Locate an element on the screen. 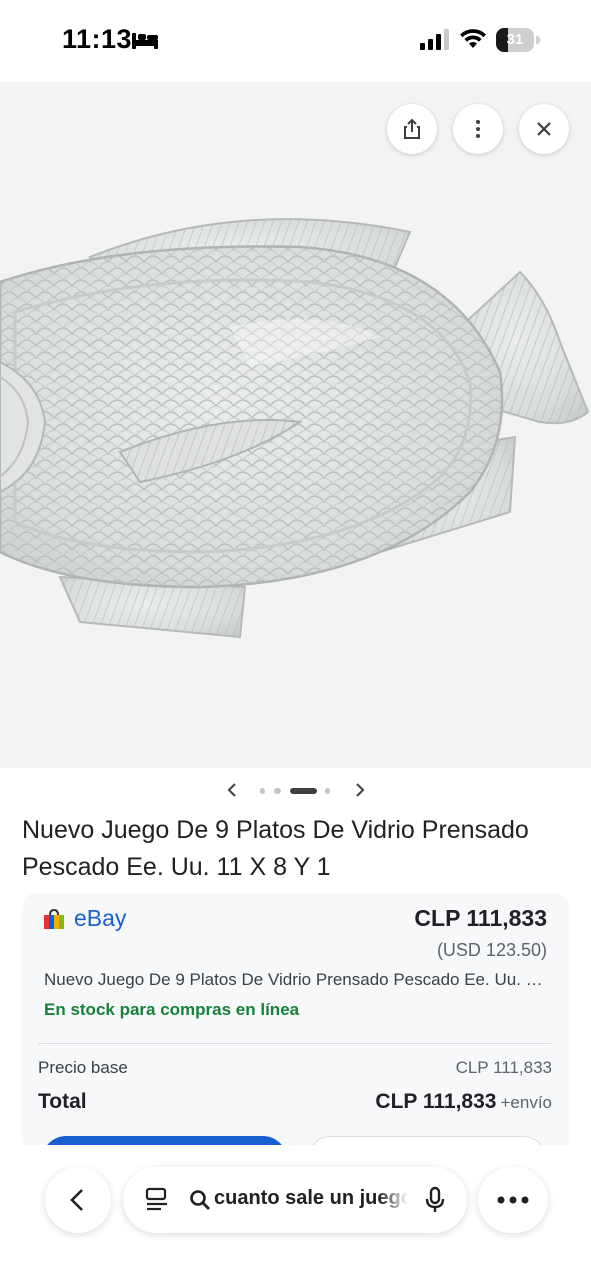 The width and height of the screenshot is (591, 1280). battery-indicator: 31 is located at coordinates (518, 40).